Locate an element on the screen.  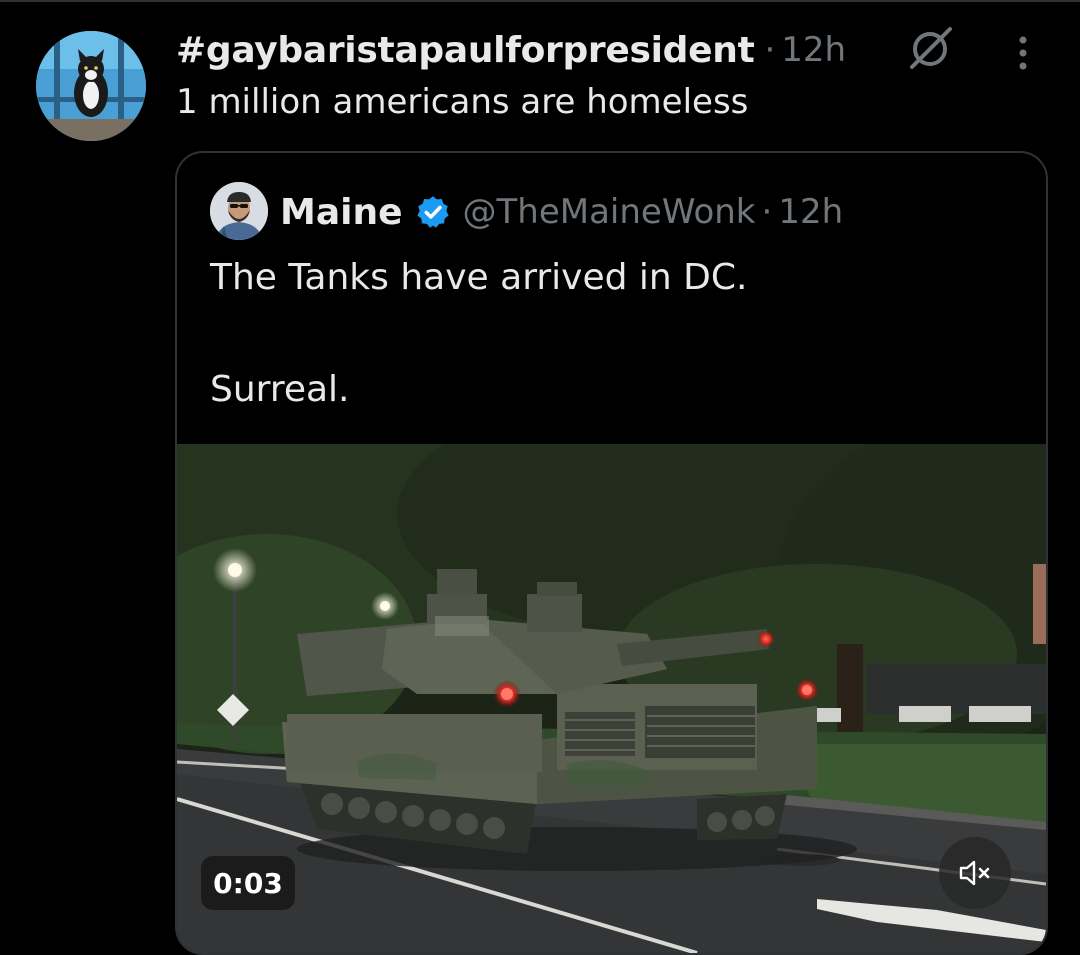
bearded-man-avatar-icon is located at coordinates (239, 211).